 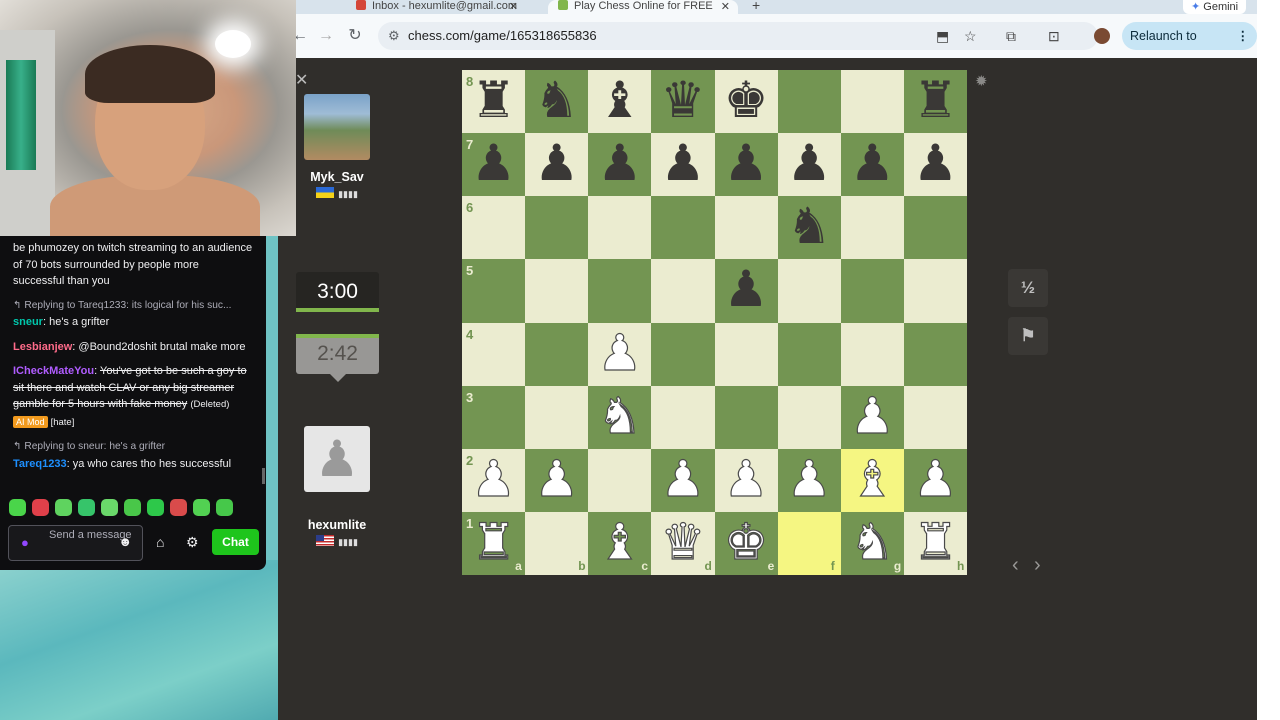 I want to click on black-knight-f6: ♞, so click(x=809, y=227).